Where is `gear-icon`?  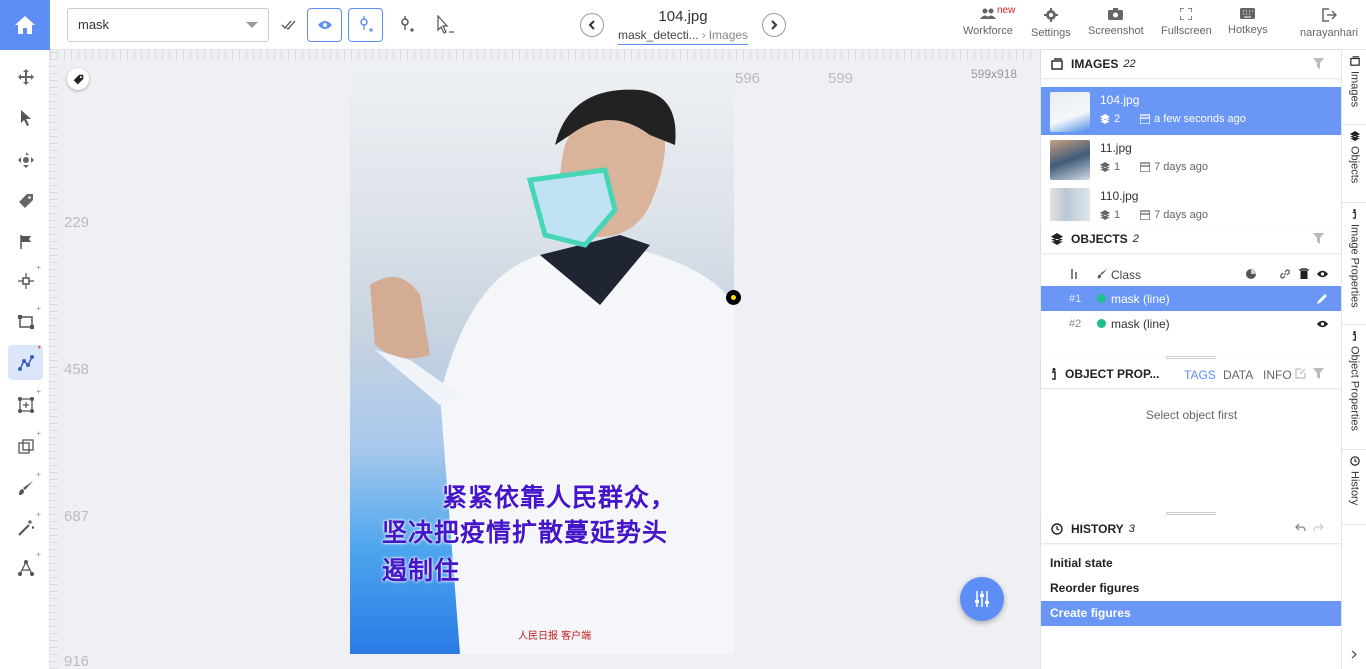
gear-icon is located at coordinates (1050, 15).